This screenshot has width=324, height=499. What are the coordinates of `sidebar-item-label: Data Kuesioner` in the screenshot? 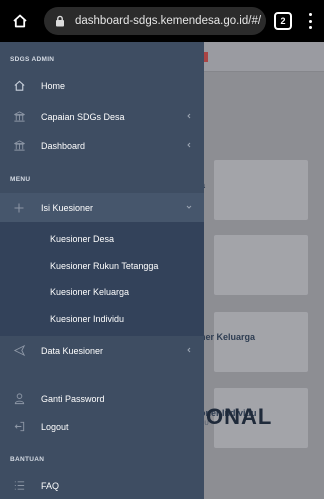 It's located at (72, 350).